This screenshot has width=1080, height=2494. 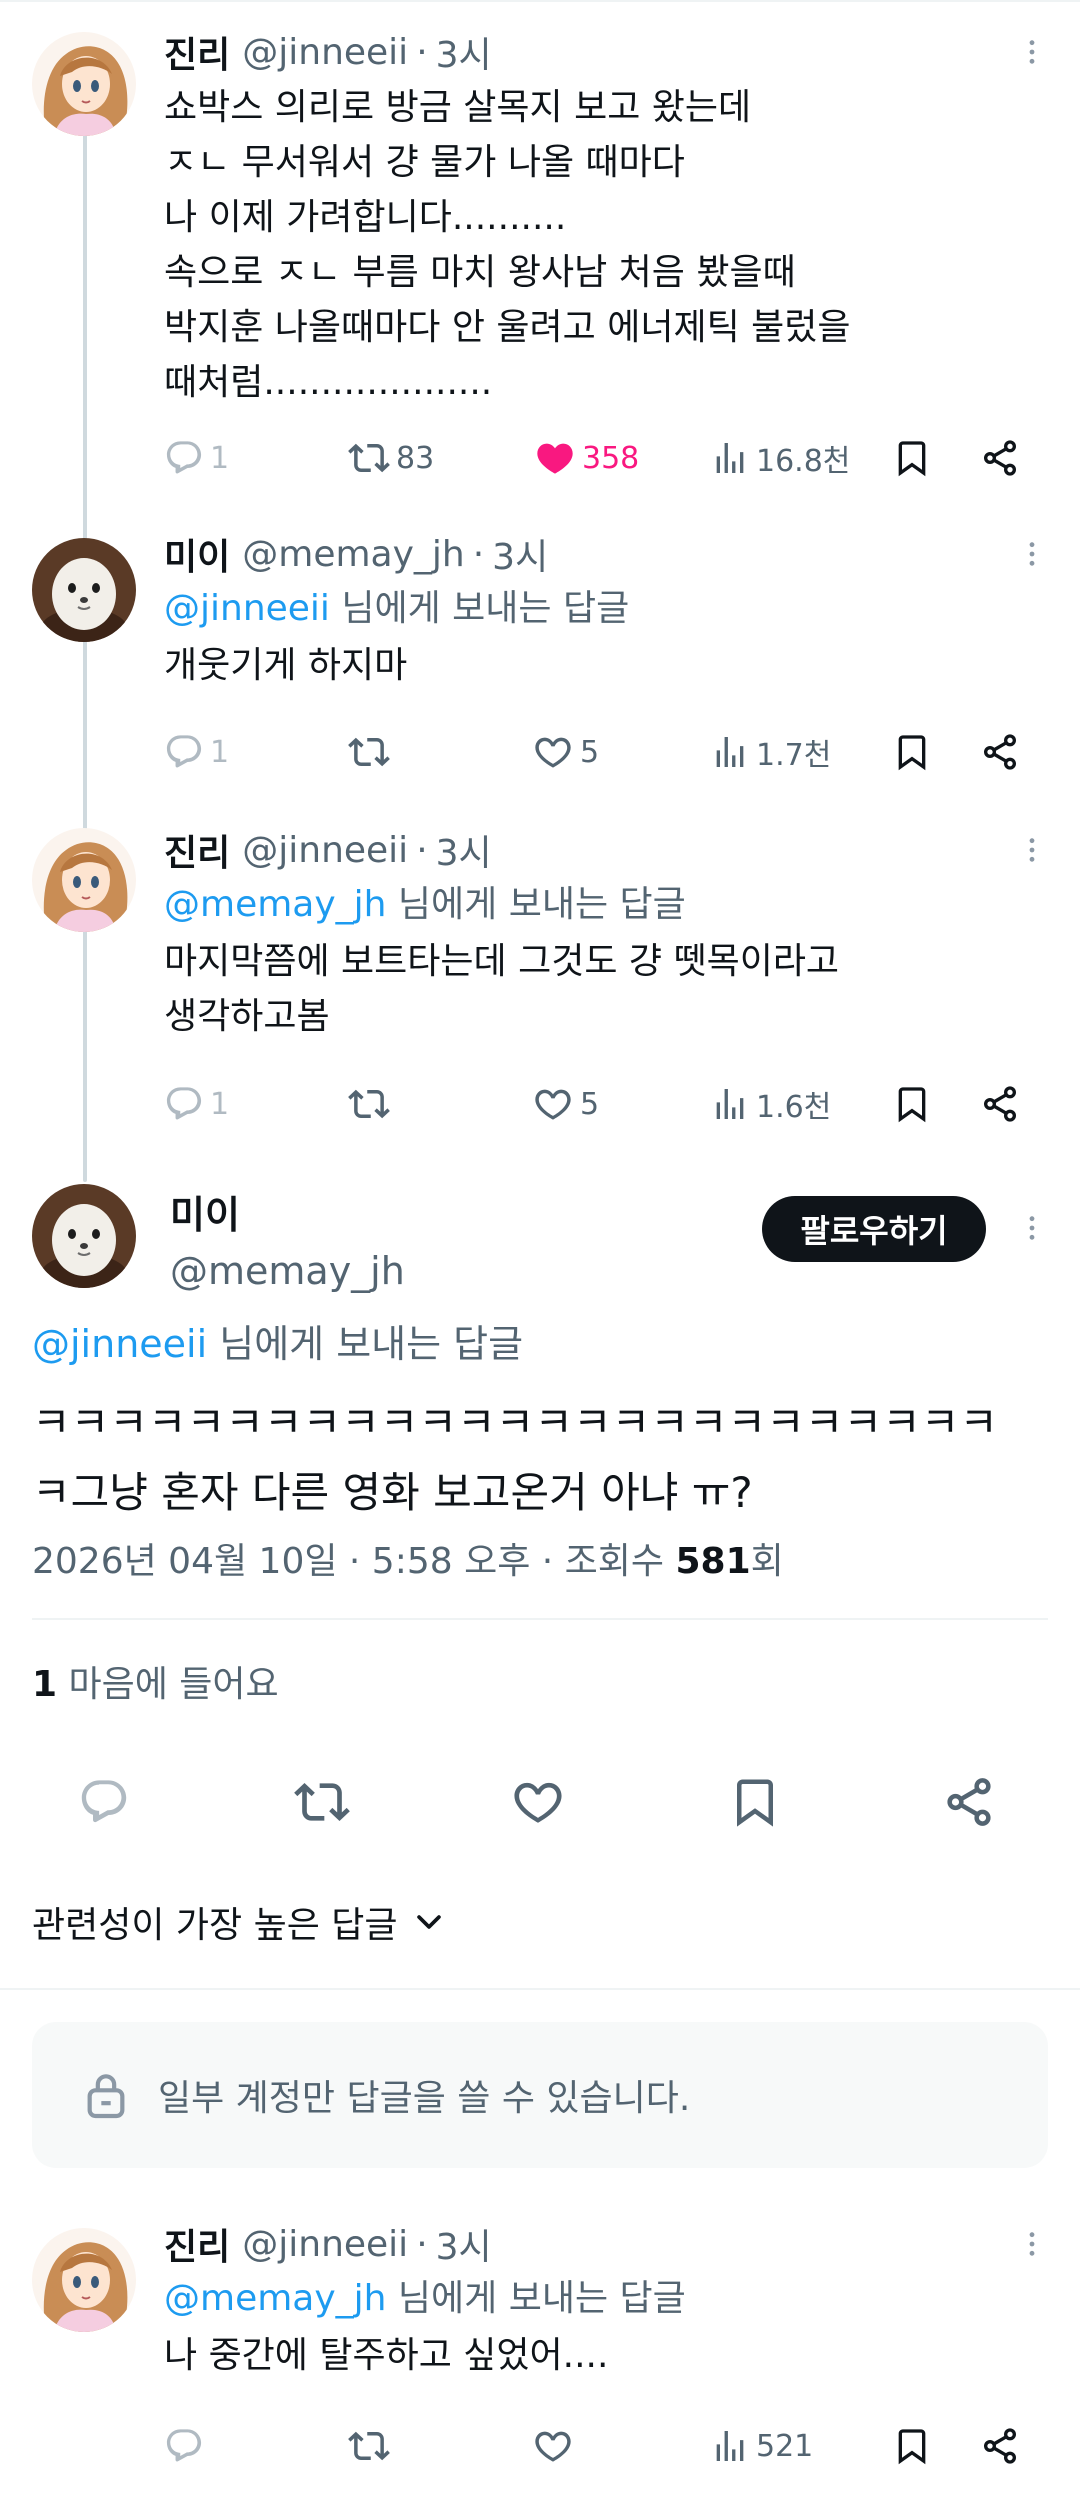 What do you see at coordinates (424, 2098) in the screenshot?
I see `notice-text: 일부 계정만 답글을 쓸 수 있습니다.` at bounding box center [424, 2098].